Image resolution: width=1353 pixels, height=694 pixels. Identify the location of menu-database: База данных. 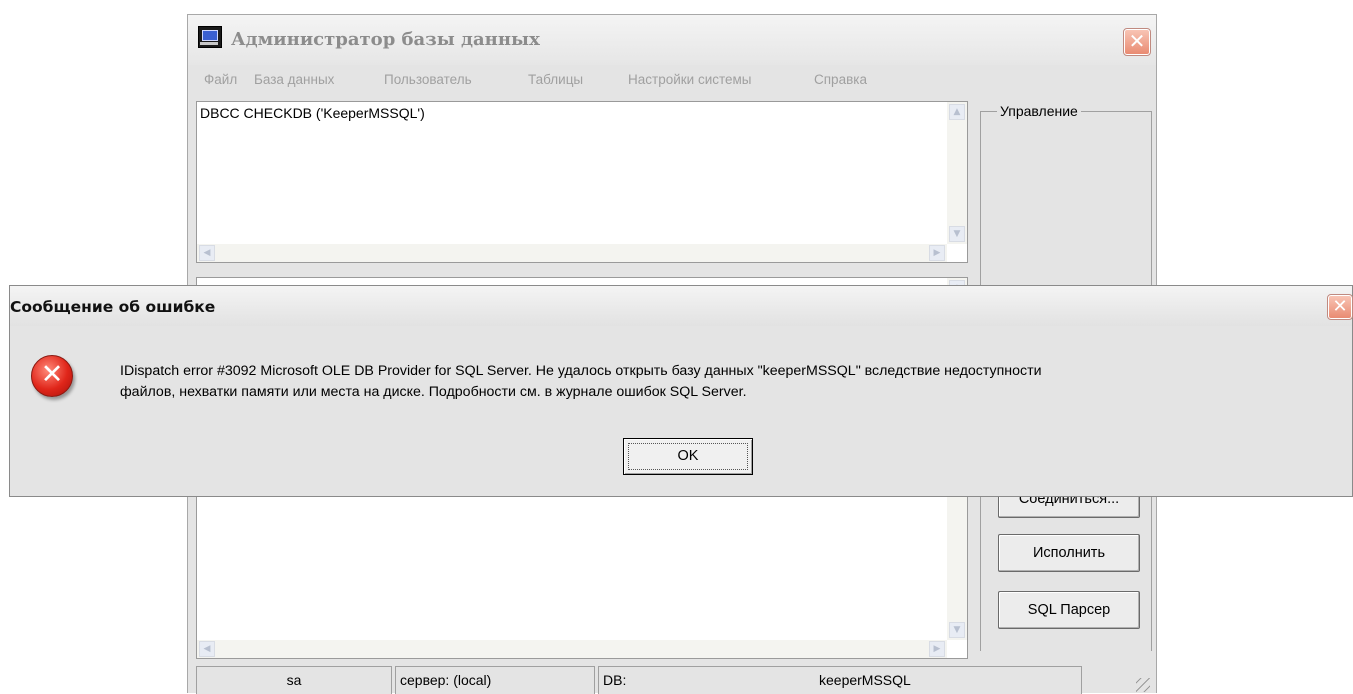
(294, 79).